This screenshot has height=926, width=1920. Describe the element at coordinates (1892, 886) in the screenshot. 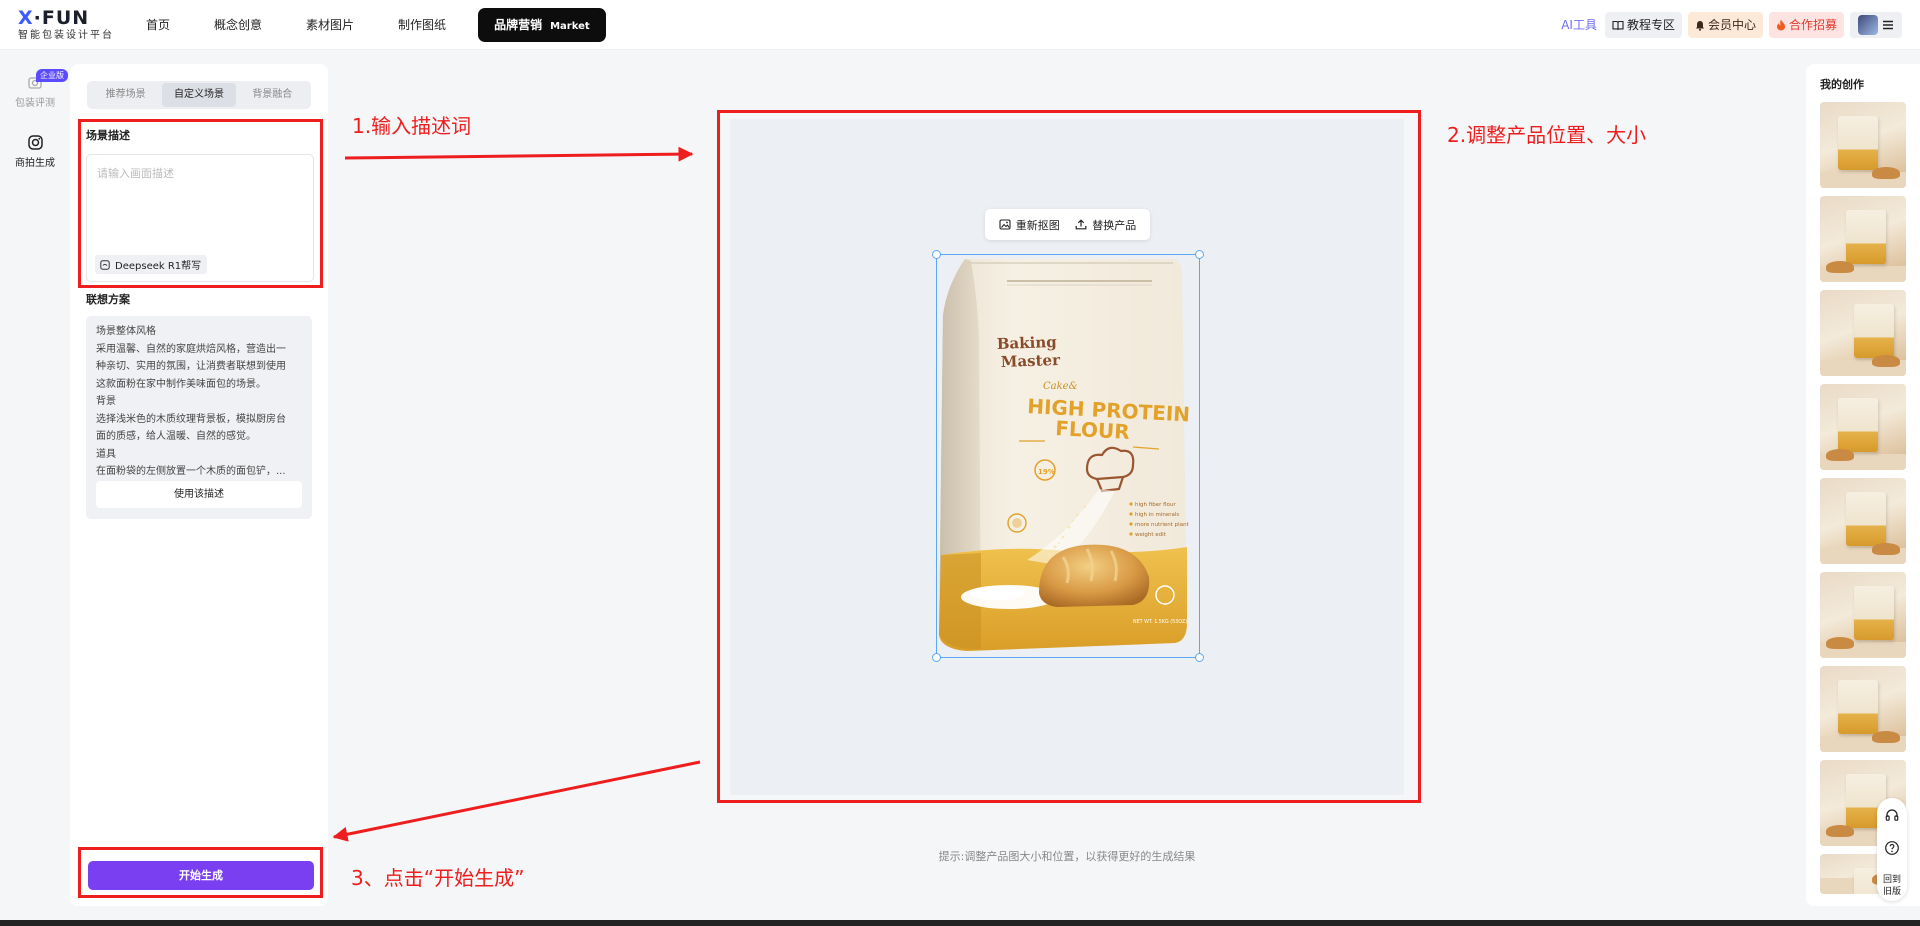

I see `back-to-old-version-button: 回到旧版` at that location.